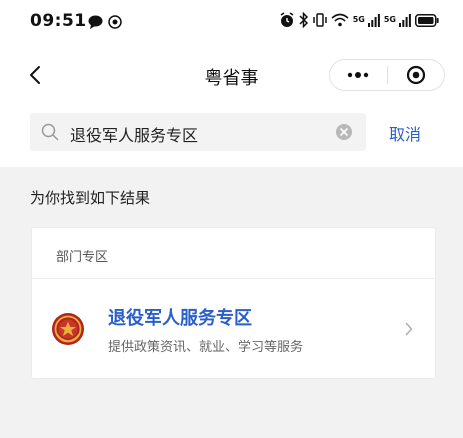 This screenshot has height=438, width=463. Describe the element at coordinates (82, 257) in the screenshot. I see `section-label: 部门专区` at that location.